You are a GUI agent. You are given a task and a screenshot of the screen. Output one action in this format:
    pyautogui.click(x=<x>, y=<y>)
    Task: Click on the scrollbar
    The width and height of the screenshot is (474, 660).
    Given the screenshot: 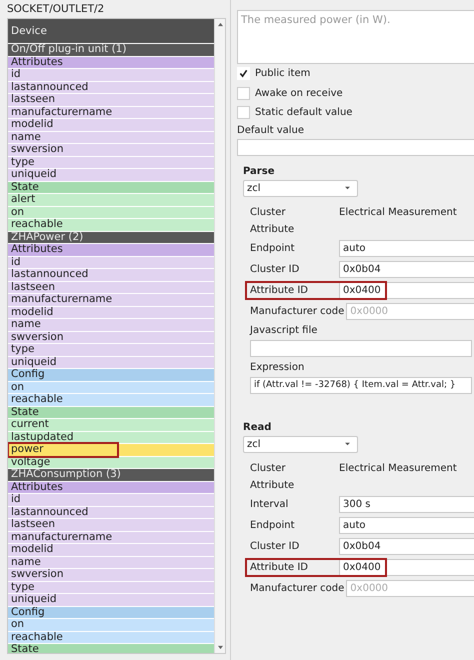 What is the action you would take?
    pyautogui.click(x=219, y=336)
    